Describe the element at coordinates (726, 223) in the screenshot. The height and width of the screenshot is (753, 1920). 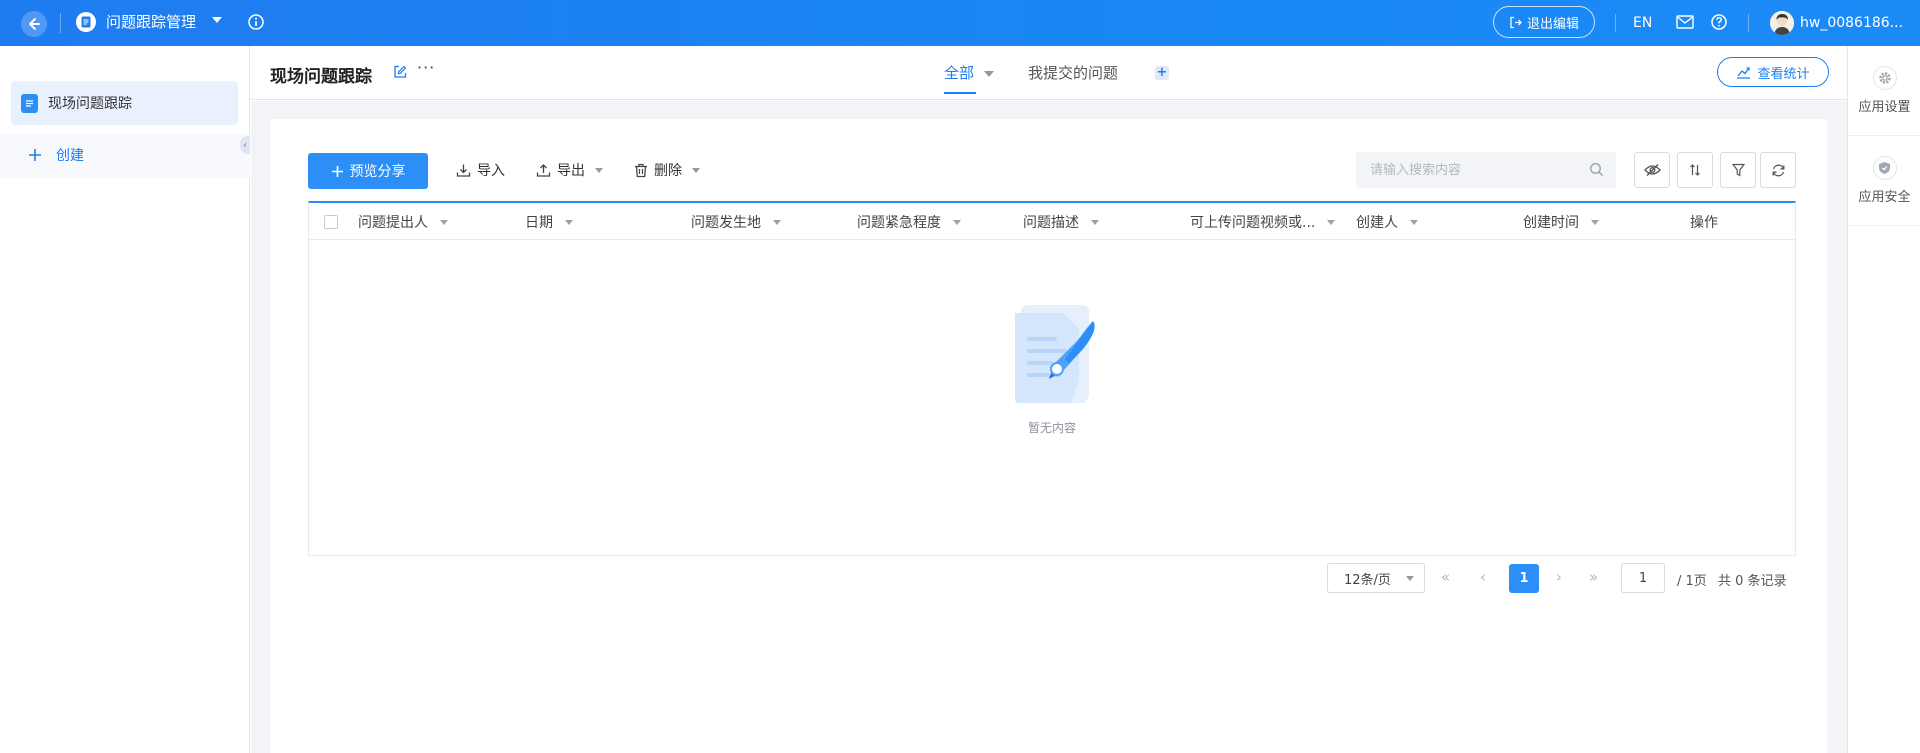
I see `column-header-label: 问题发生地` at that location.